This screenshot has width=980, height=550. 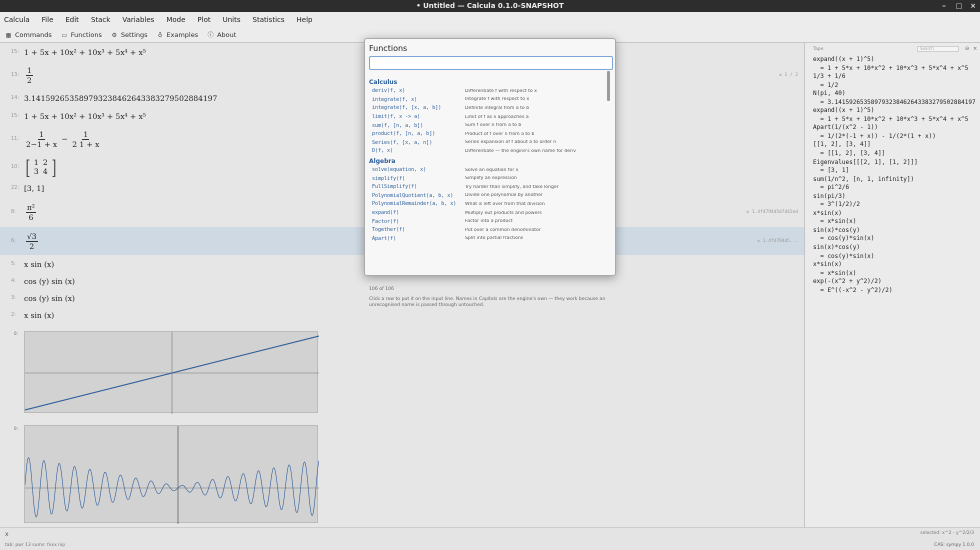 What do you see at coordinates (894, 145) in the screenshot?
I see `tape-entry: [[1, 2], [3, 4]]` at bounding box center [894, 145].